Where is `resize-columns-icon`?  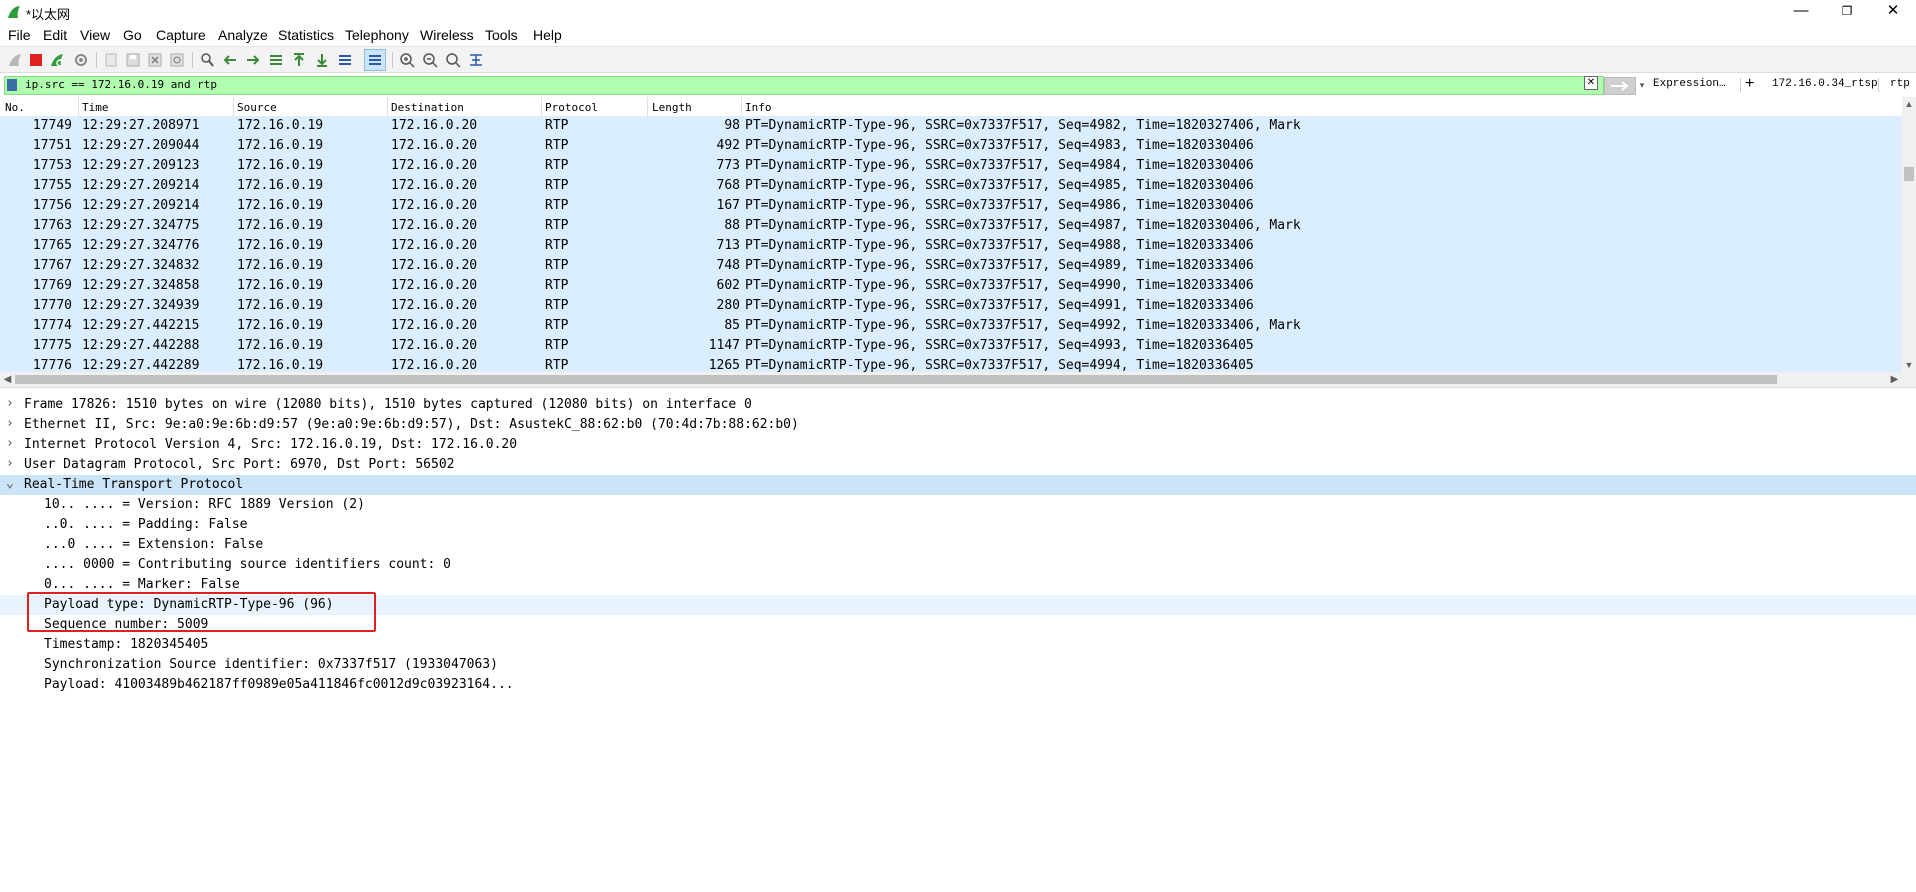 resize-columns-icon is located at coordinates (476, 60).